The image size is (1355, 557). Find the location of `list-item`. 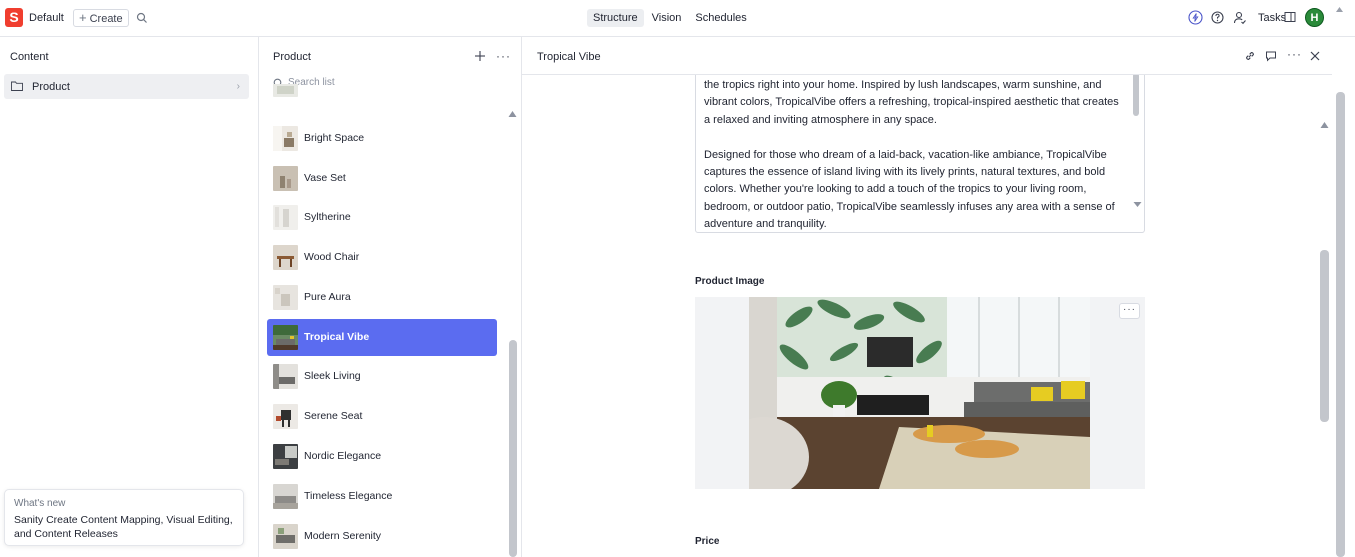

list-item is located at coordinates (382, 99).